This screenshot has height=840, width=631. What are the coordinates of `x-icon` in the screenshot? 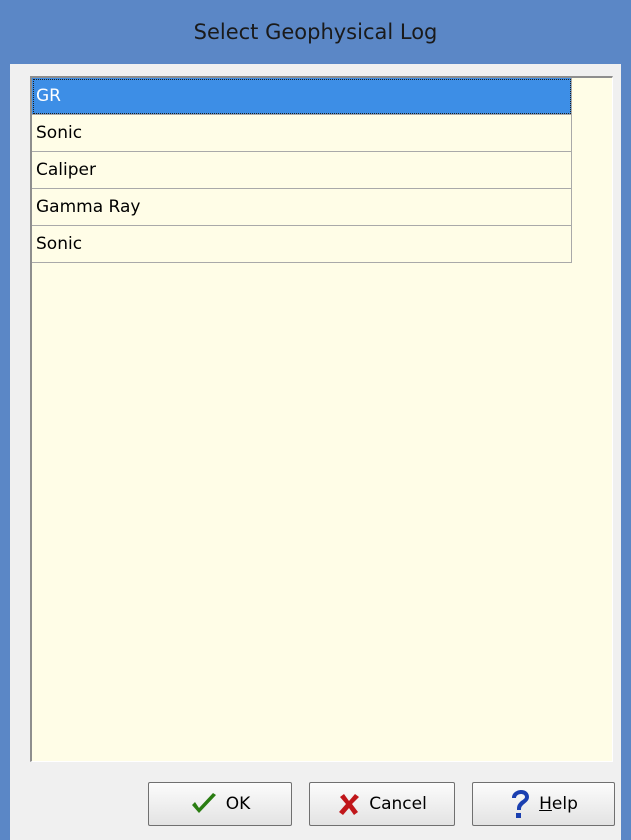 It's located at (349, 804).